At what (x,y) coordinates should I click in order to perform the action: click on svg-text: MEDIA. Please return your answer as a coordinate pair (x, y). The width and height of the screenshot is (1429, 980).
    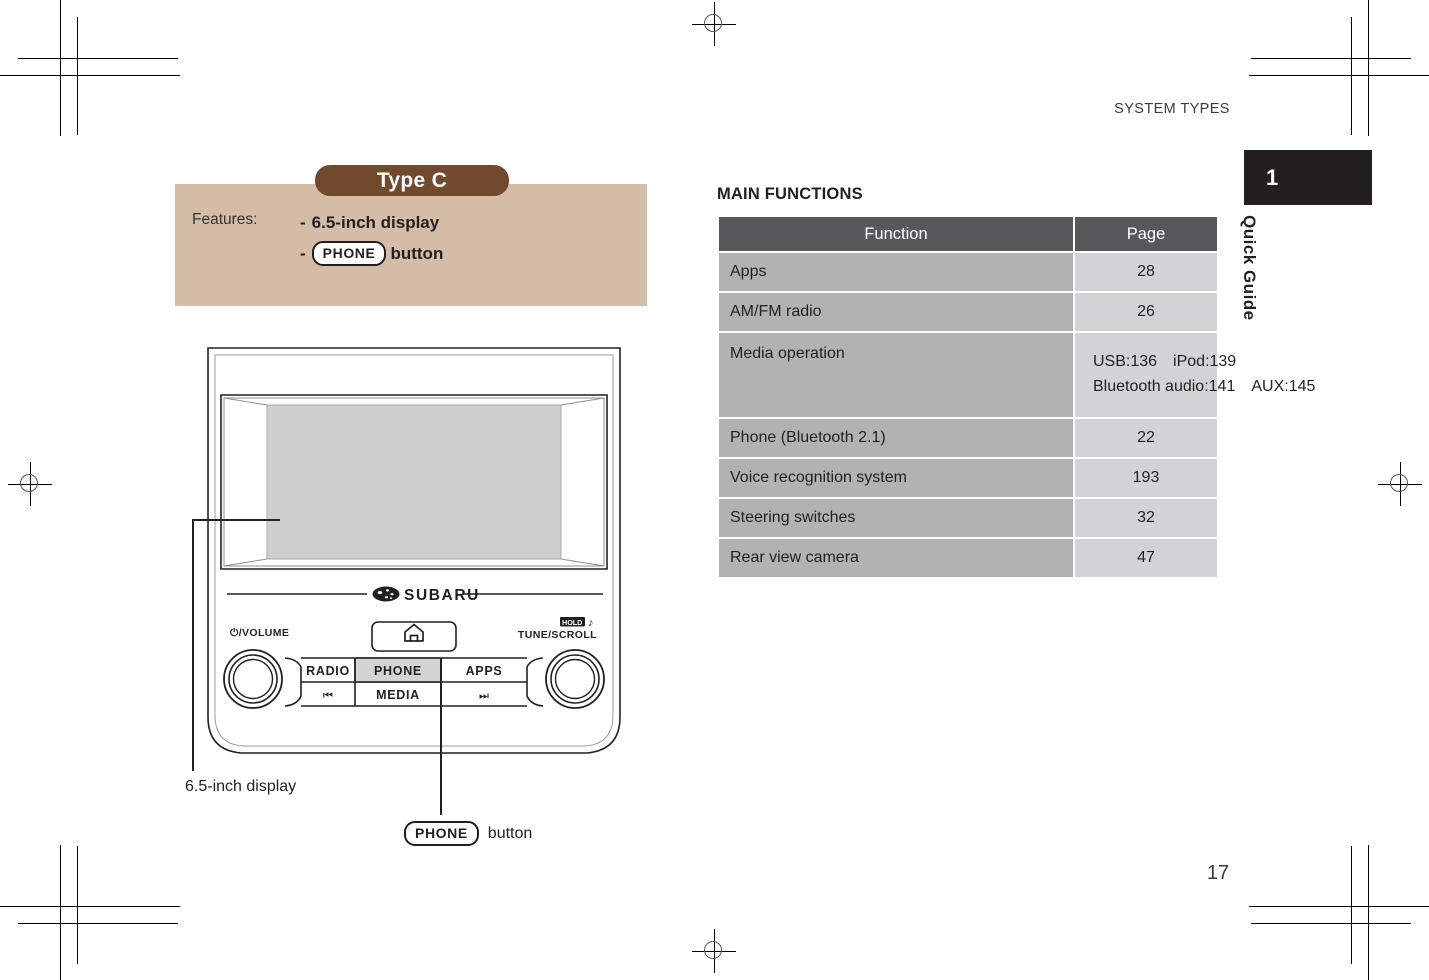
    Looking at the image, I should click on (398, 695).